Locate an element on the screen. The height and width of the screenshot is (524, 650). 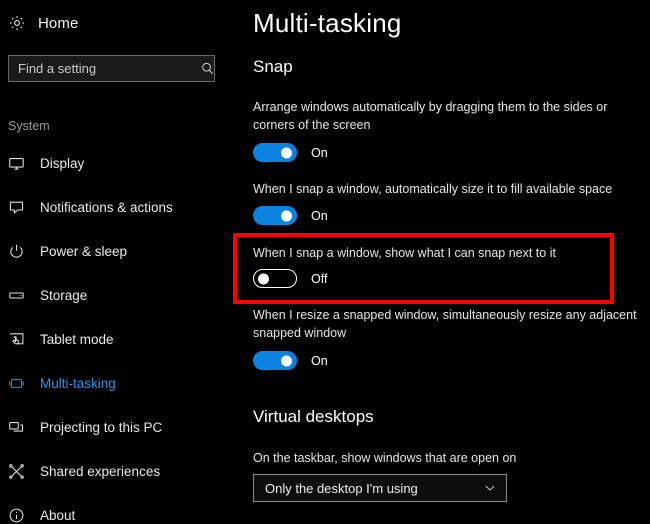
snap-setting-0-toggle-row: On is located at coordinates (290, 152).